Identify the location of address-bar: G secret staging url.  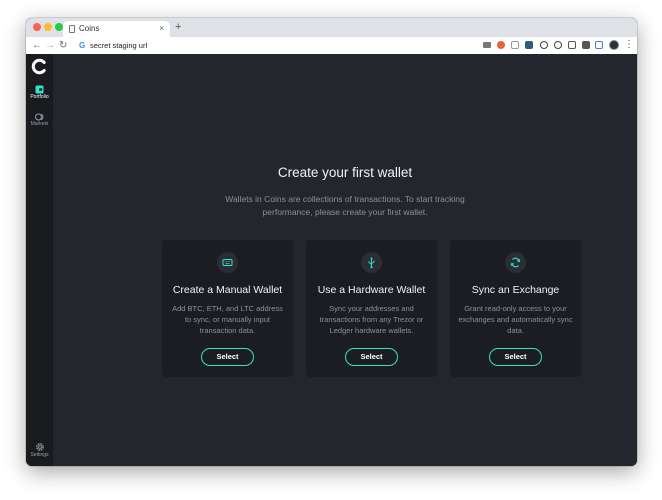
(288, 45).